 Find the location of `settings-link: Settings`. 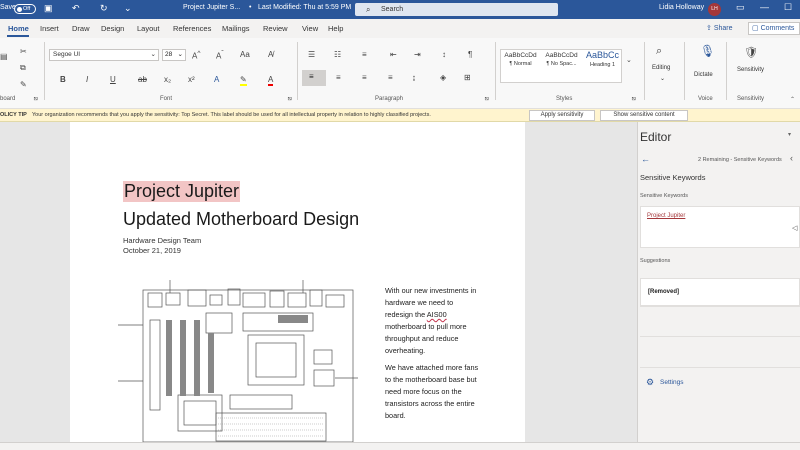

settings-link: Settings is located at coordinates (672, 382).